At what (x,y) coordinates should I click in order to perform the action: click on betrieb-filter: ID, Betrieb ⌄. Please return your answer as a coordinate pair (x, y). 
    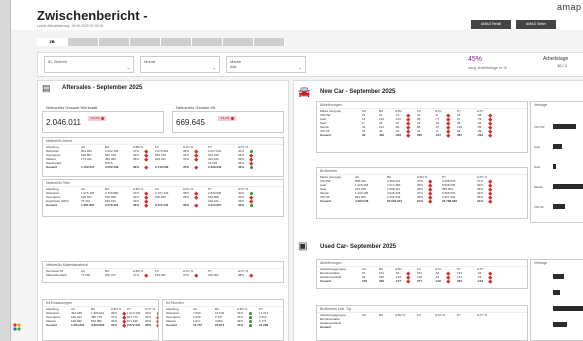
    Looking at the image, I should click on (89, 64).